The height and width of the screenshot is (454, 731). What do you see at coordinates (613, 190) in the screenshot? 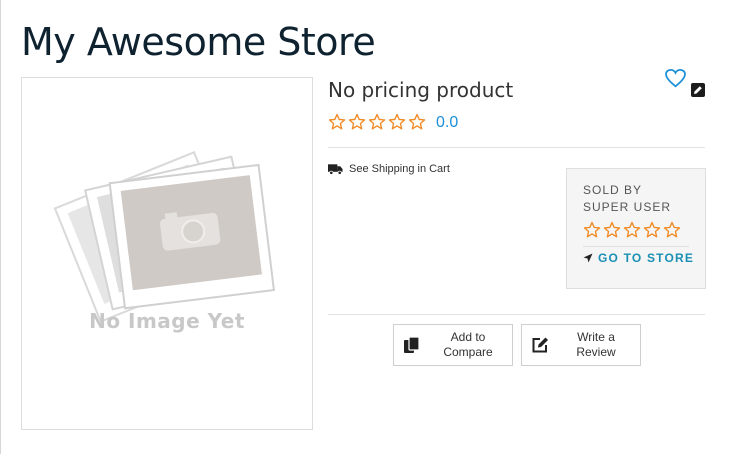
I see `sold-by-label: SOLD BY` at bounding box center [613, 190].